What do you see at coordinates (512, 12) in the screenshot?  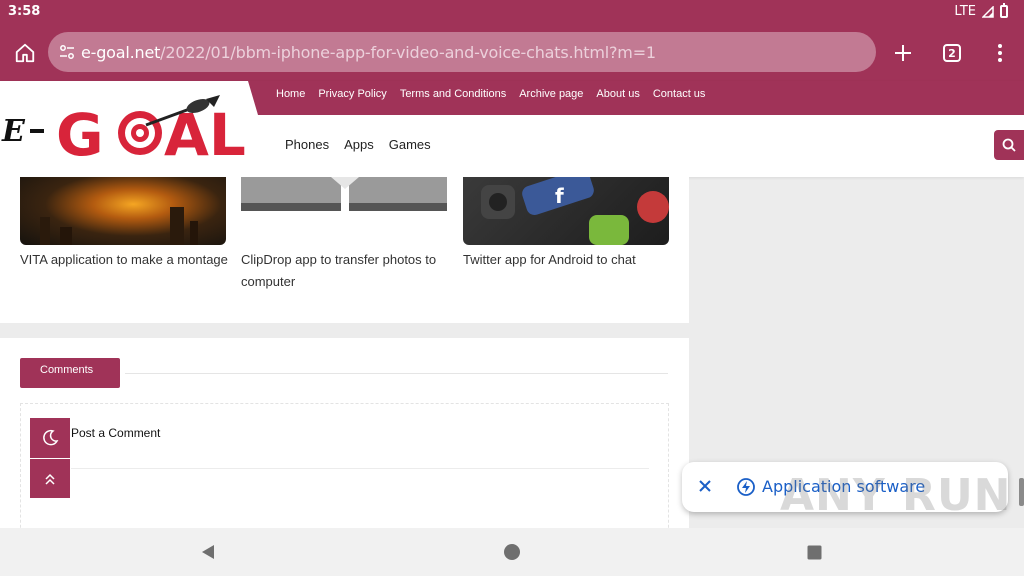 I see `status-bar: 3:58 LTE` at bounding box center [512, 12].